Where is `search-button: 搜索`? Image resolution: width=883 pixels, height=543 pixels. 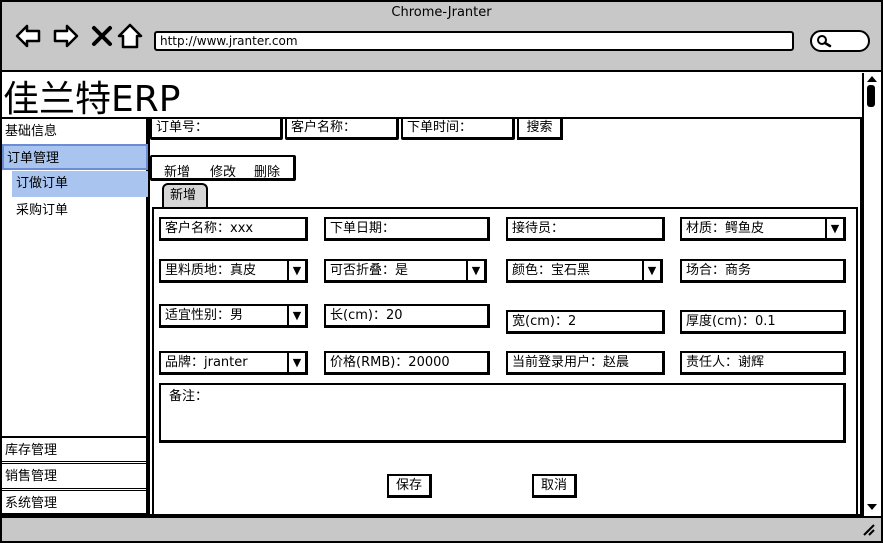
search-button: 搜索 is located at coordinates (540, 128).